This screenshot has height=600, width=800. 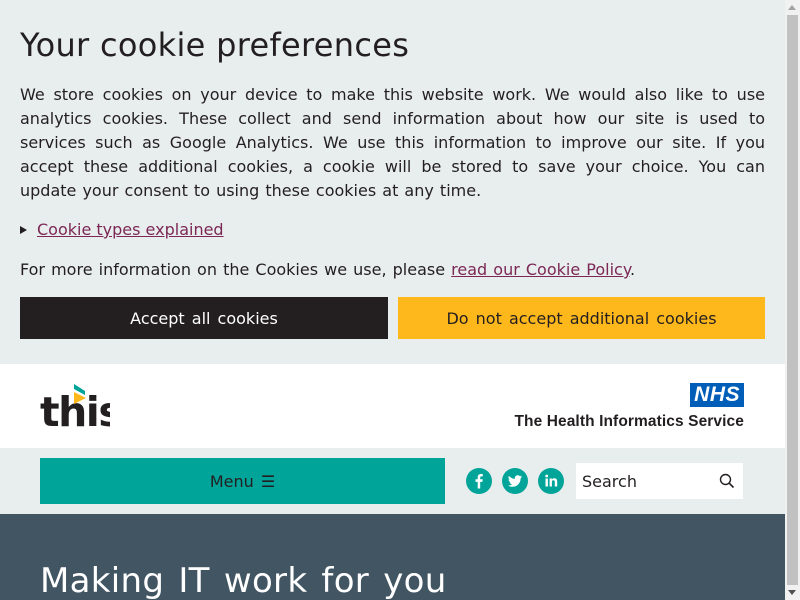 I want to click on cookie-types-explained-link: Cookie types explained, so click(x=130, y=229).